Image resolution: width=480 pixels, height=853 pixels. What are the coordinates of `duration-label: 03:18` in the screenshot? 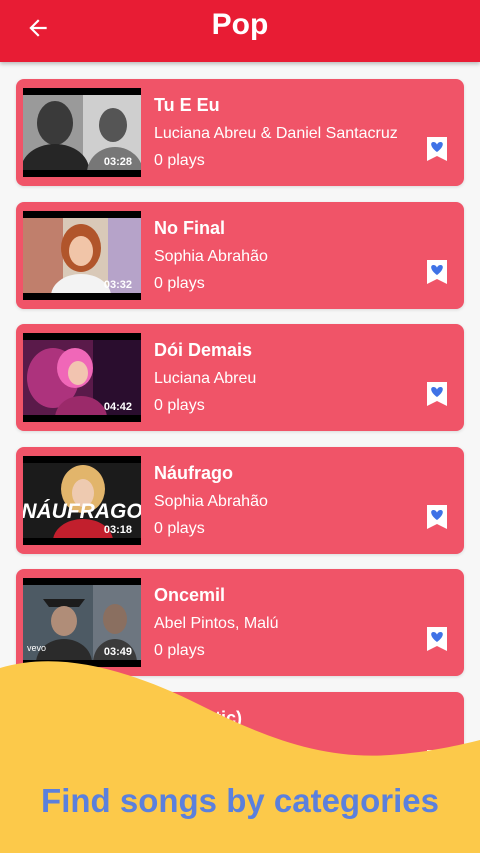 It's located at (117, 529).